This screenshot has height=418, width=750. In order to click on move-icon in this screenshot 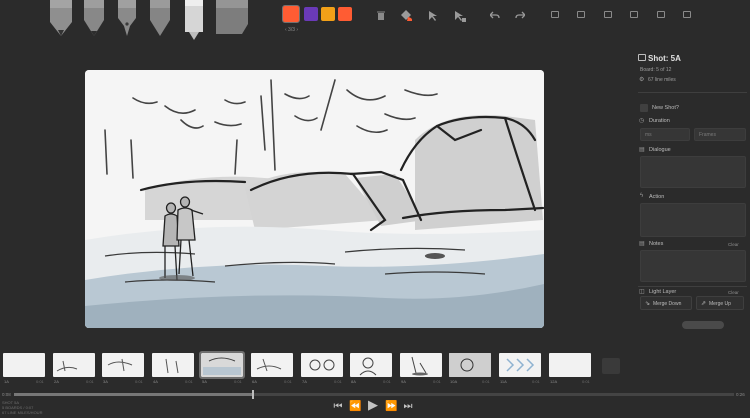, I will do `click(434, 16)`.